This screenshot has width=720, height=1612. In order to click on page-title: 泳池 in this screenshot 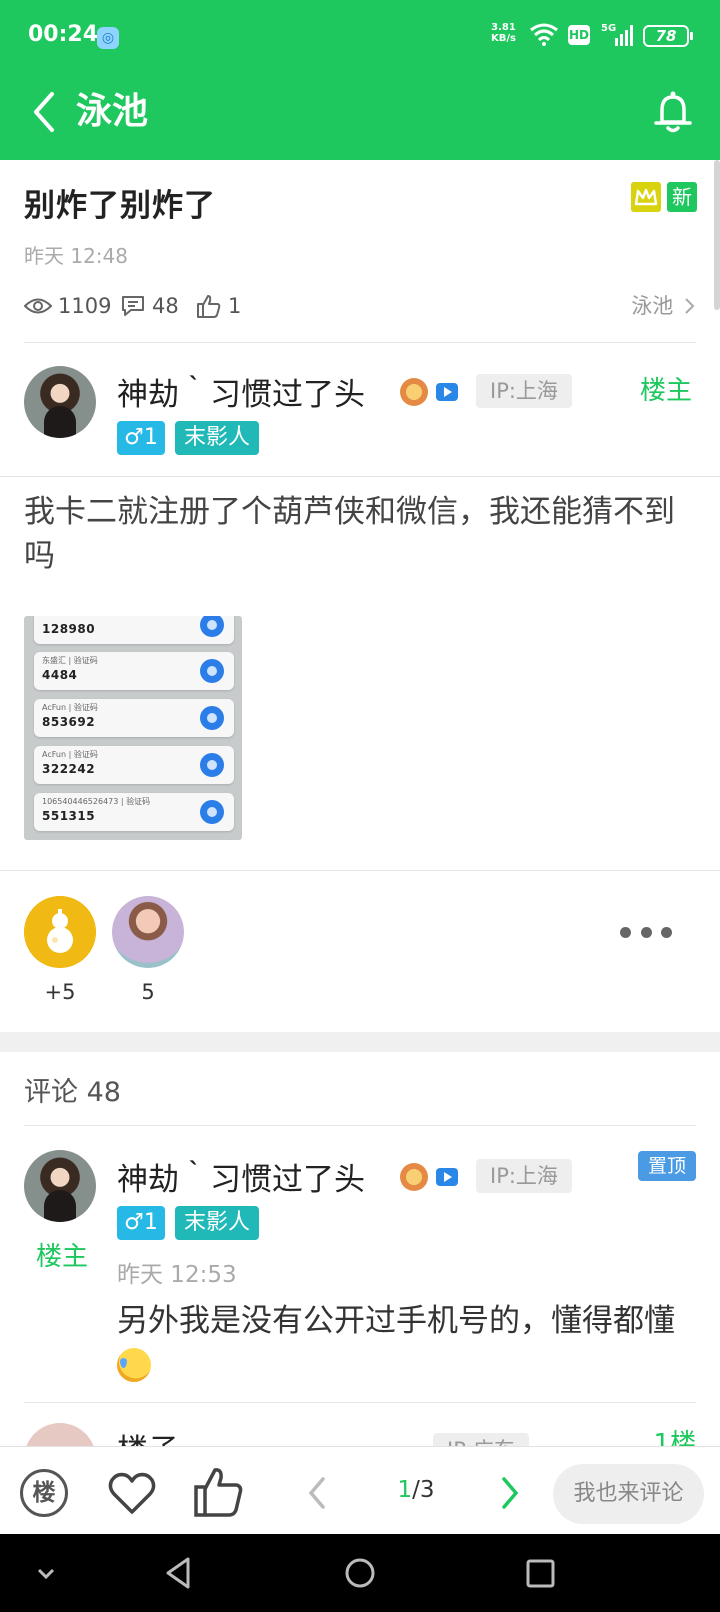, I will do `click(112, 111)`.